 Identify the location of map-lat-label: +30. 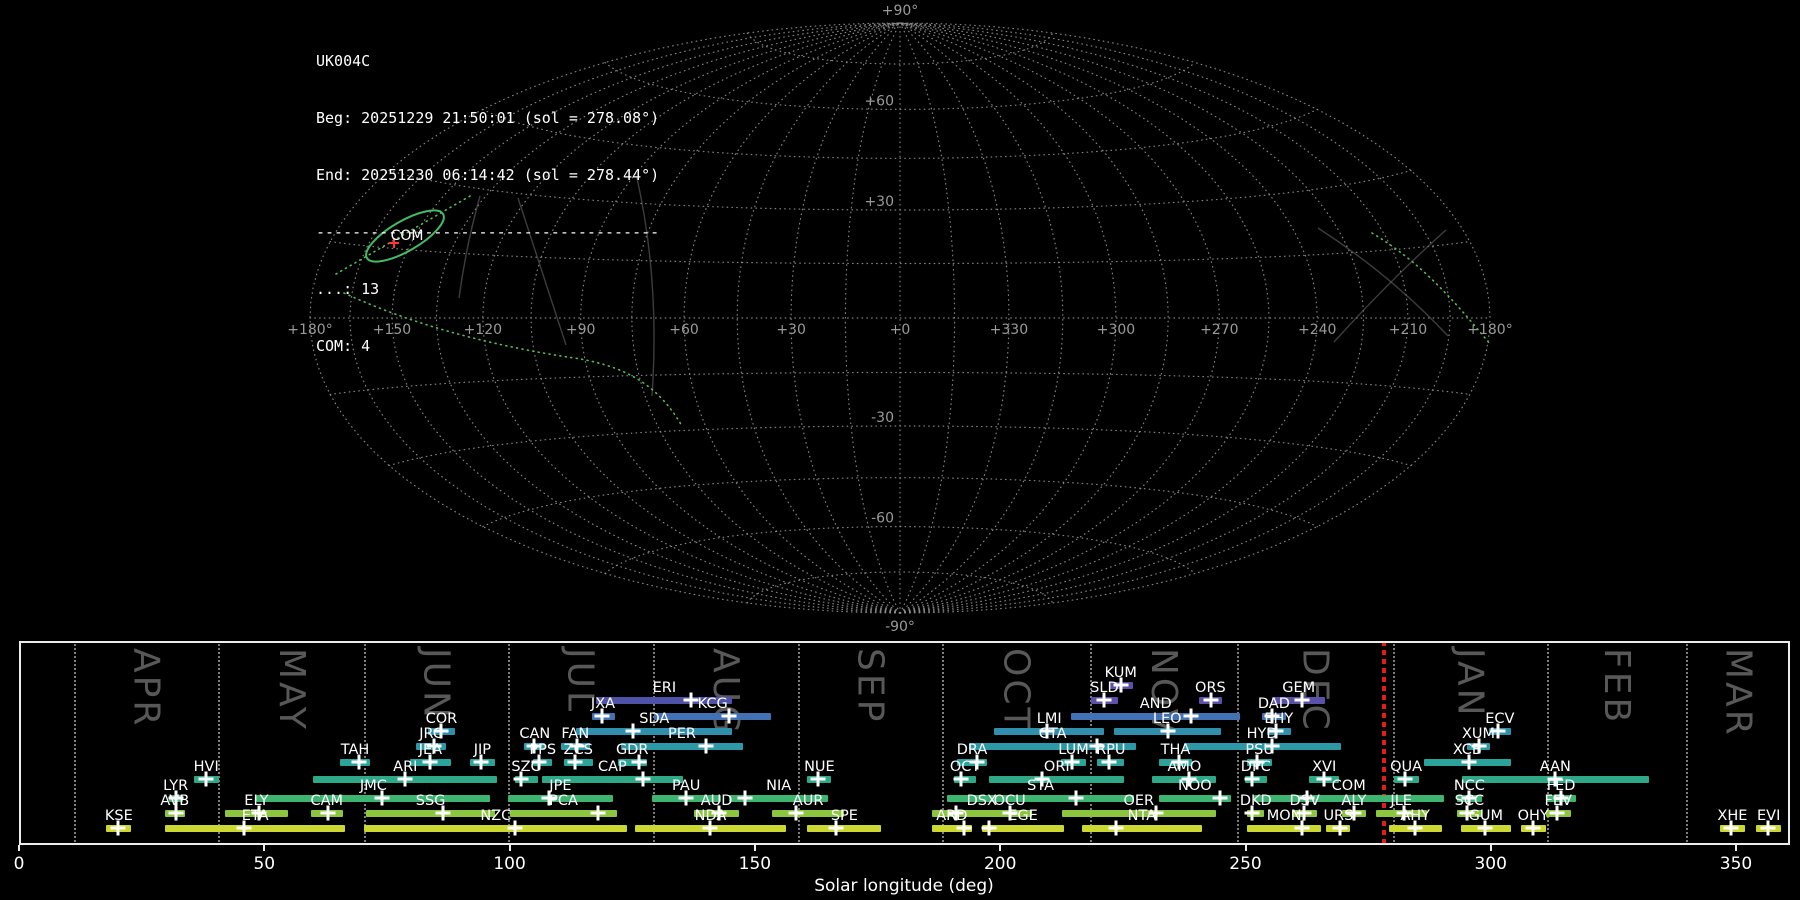
(879, 202).